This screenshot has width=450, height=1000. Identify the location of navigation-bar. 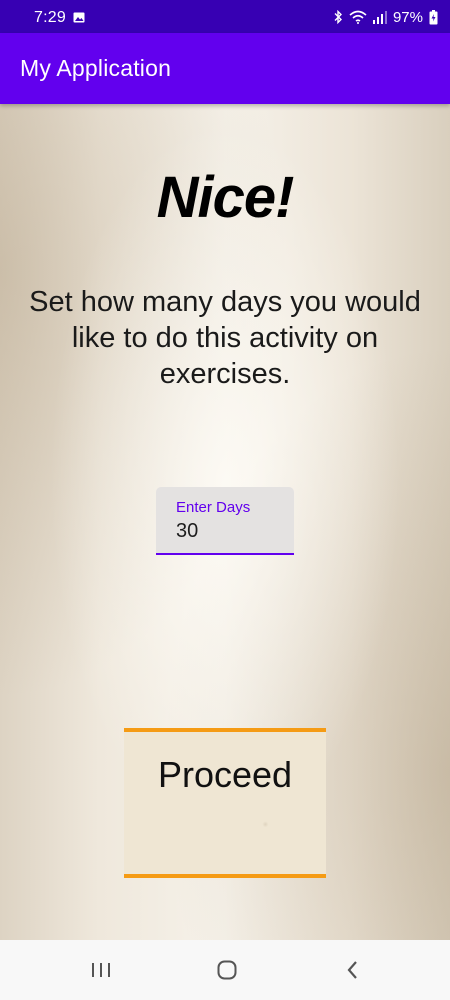
(225, 970).